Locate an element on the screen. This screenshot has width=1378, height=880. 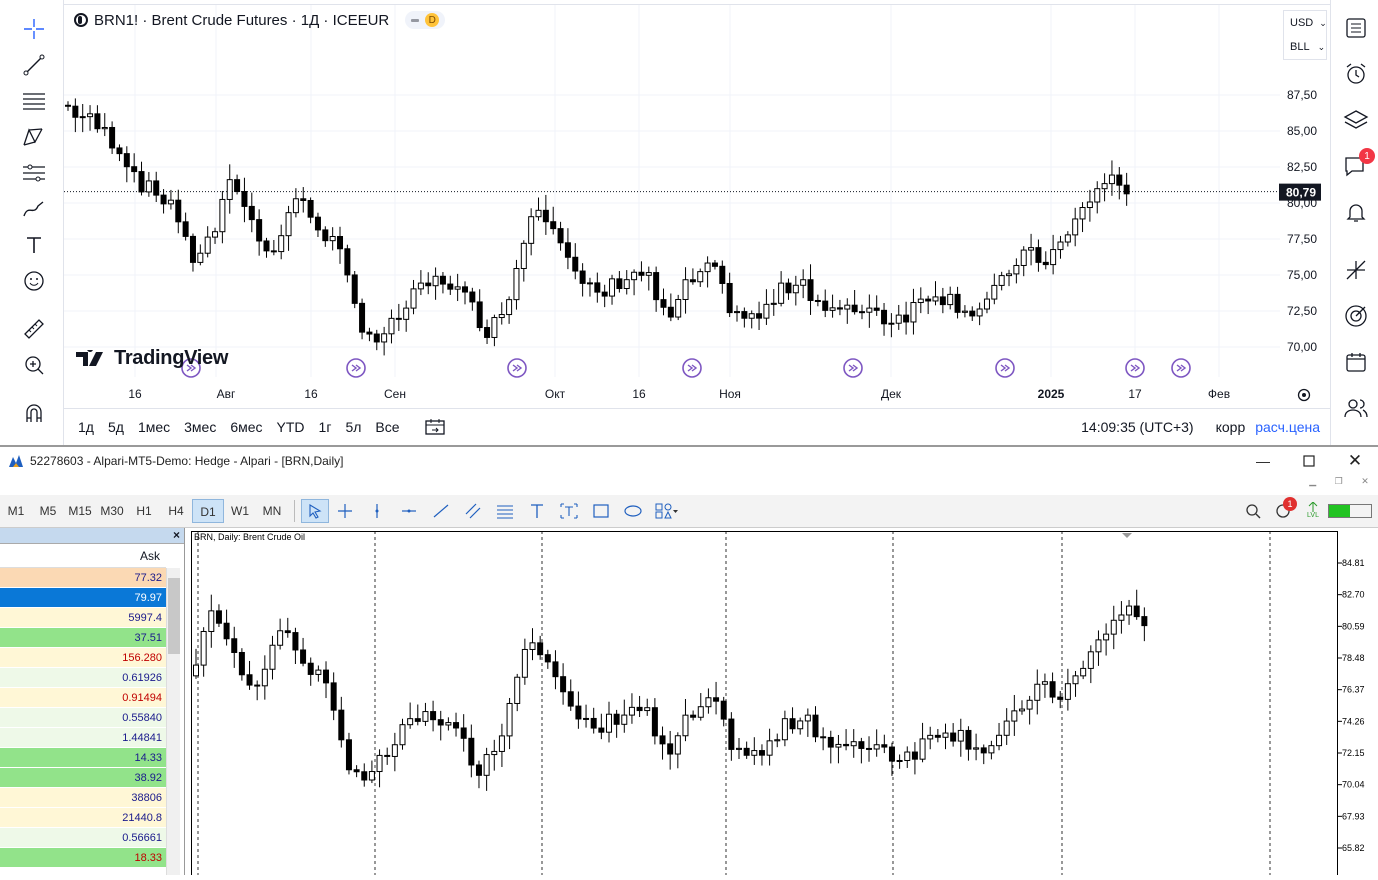
scrollbar-thumb is located at coordinates (174, 616).